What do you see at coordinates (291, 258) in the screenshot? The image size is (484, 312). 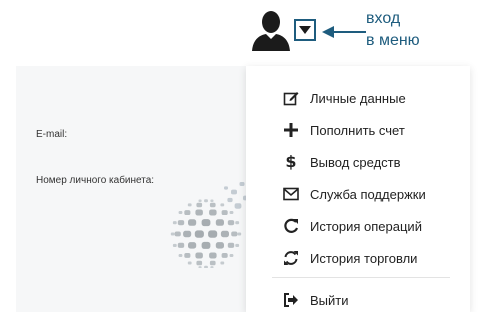 I see `refresh-icon` at bounding box center [291, 258].